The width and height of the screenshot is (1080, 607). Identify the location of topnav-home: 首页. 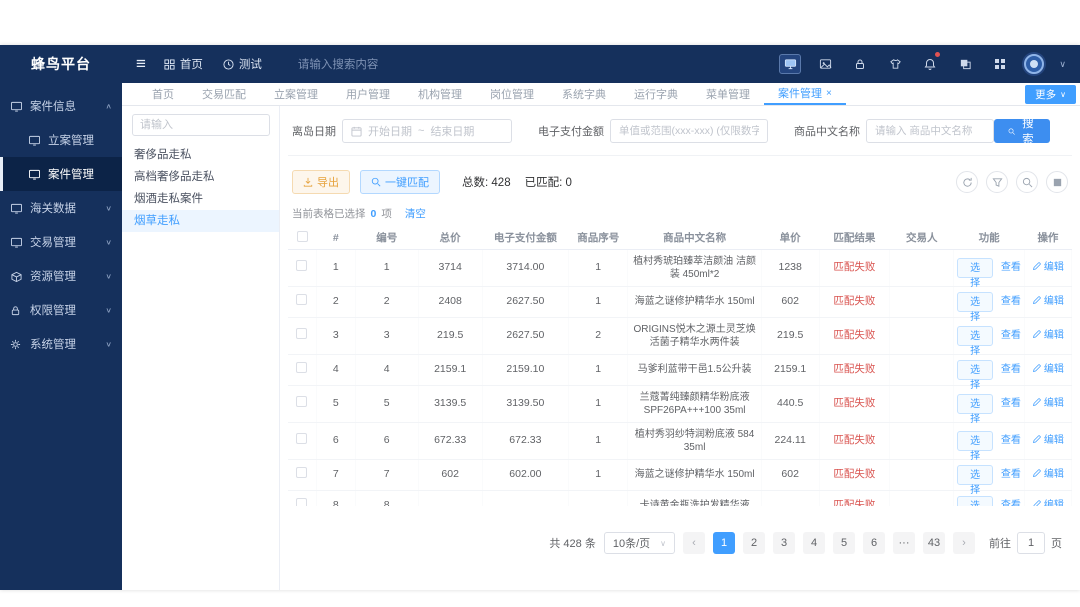
(183, 64).